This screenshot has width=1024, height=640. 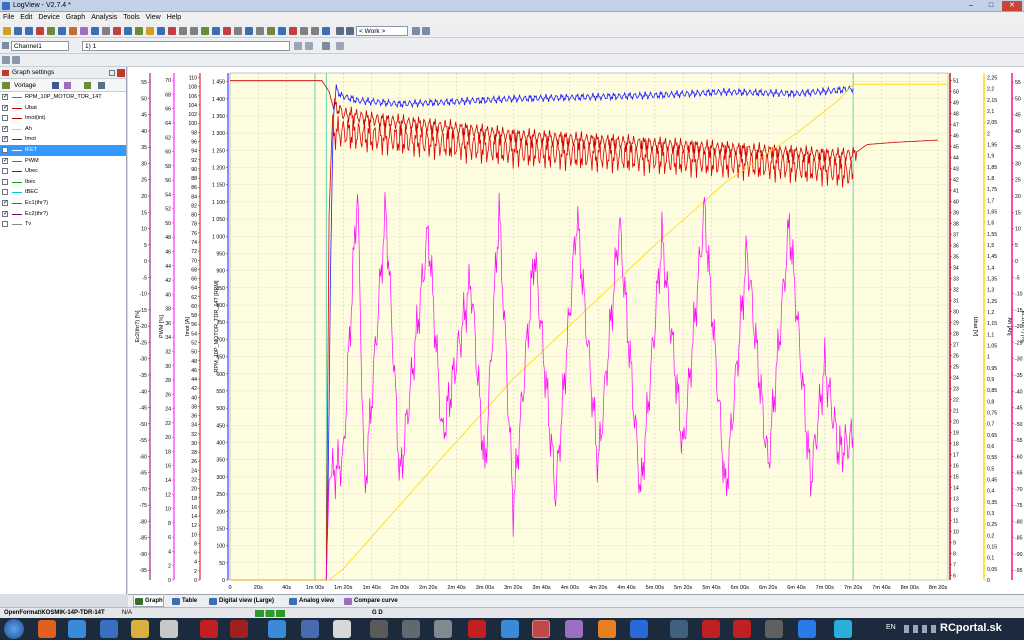 What do you see at coordinates (340, 46) in the screenshot?
I see `session-add-icon` at bounding box center [340, 46].